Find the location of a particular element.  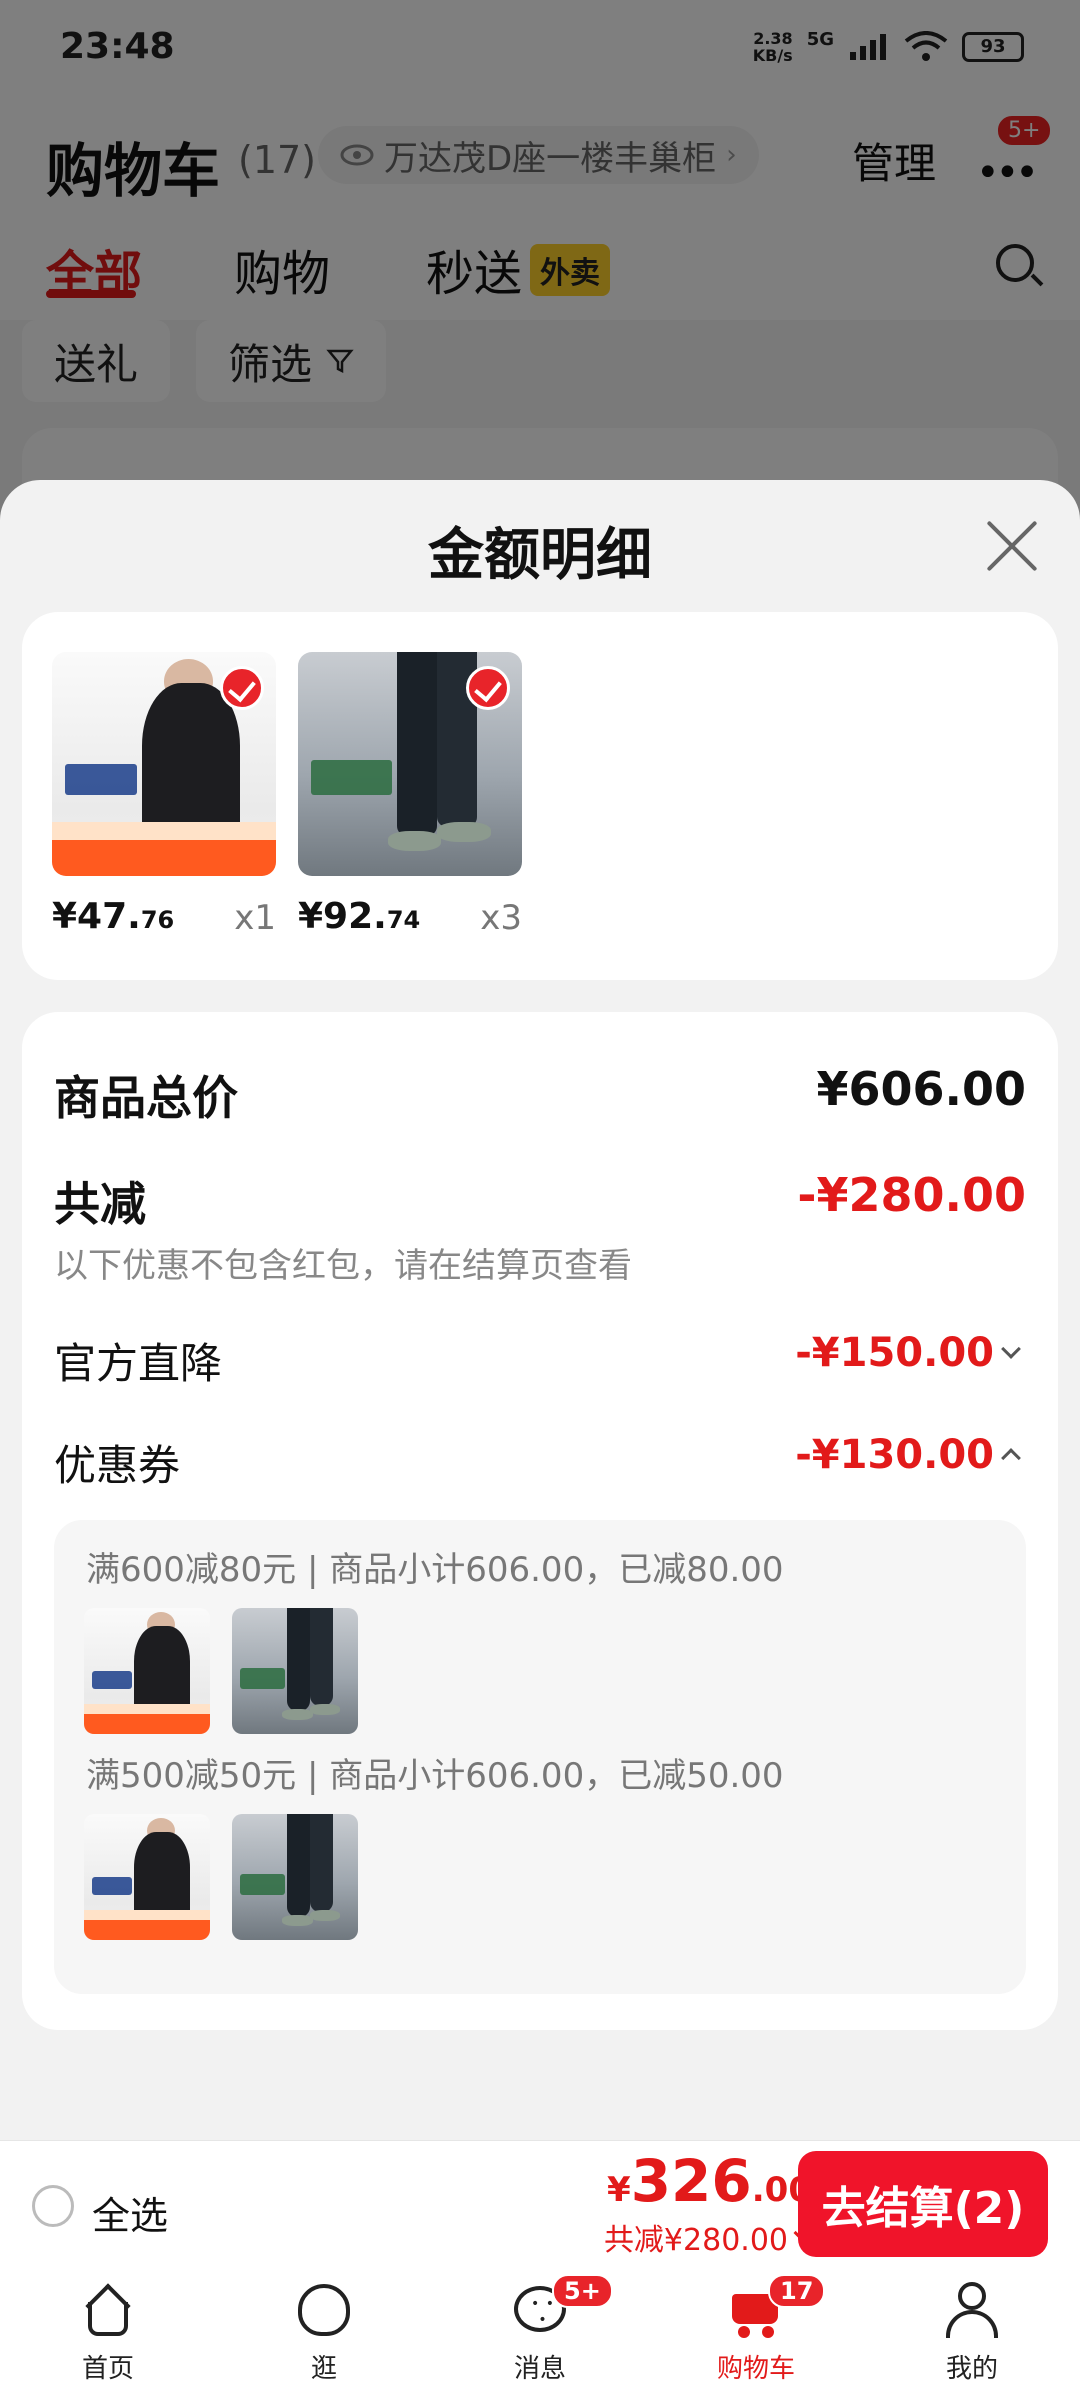

checkout-button: 去结算(2) is located at coordinates (923, 2204).